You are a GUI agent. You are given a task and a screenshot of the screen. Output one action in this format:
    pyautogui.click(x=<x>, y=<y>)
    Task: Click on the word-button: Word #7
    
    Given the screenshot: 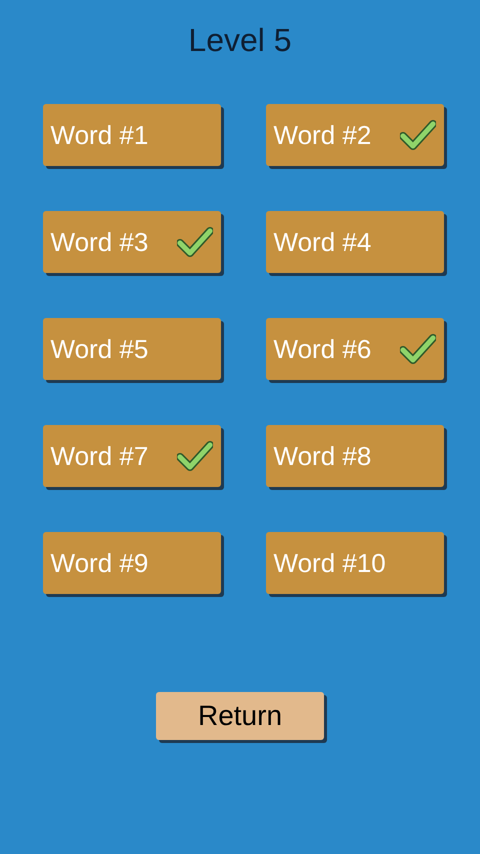 What is the action you would take?
    pyautogui.click(x=131, y=456)
    